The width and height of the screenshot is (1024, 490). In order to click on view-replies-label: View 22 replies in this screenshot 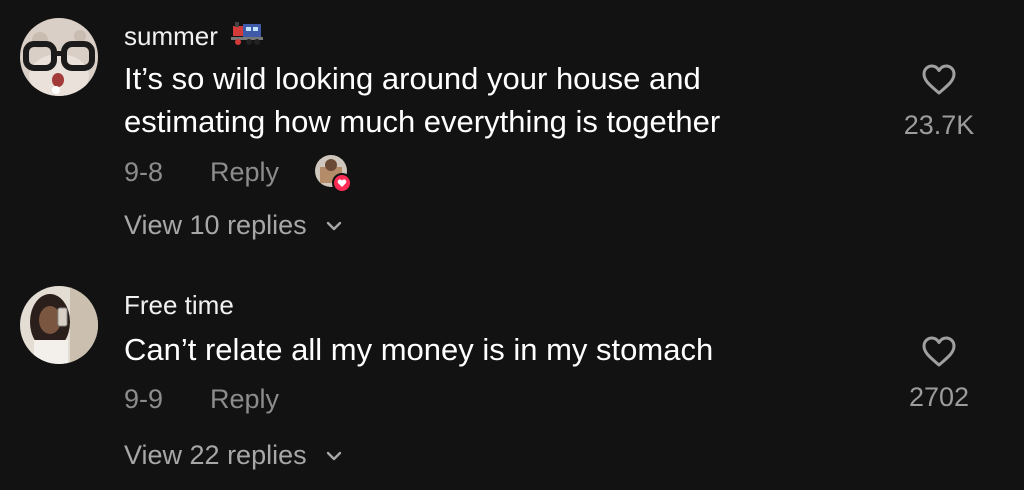, I will do `click(215, 455)`.